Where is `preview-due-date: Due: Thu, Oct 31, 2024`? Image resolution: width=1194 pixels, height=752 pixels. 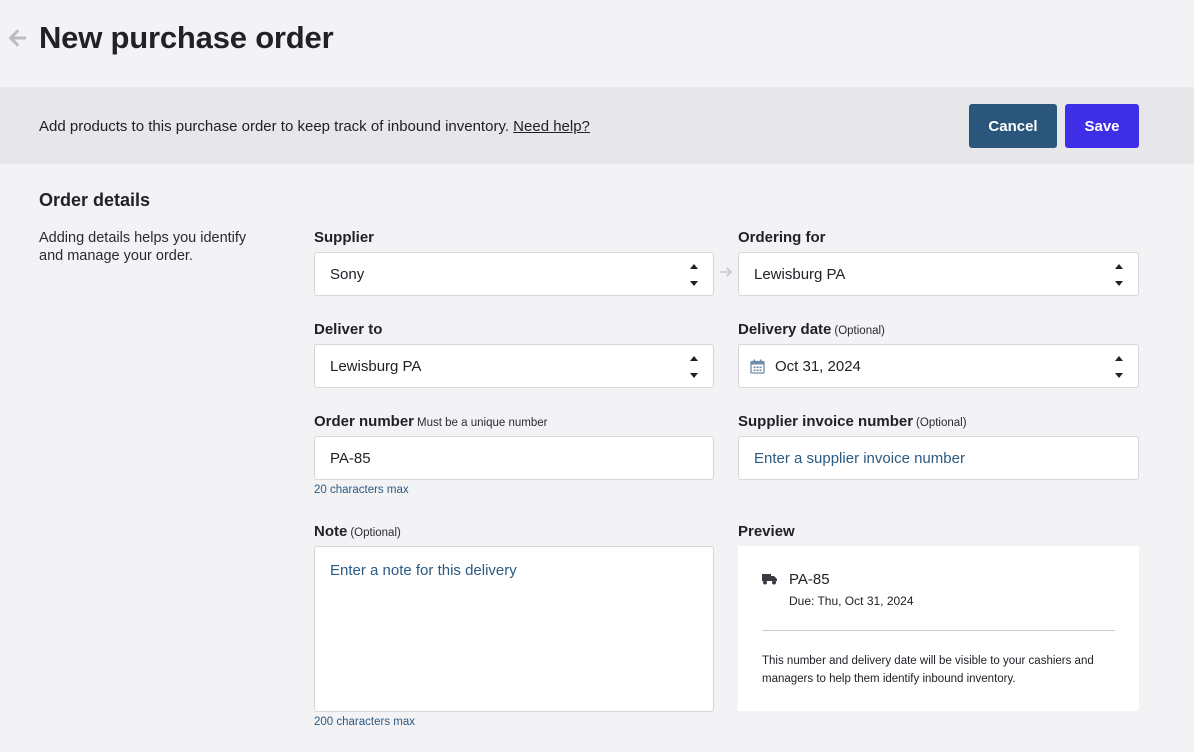 preview-due-date: Due: Thu, Oct 31, 2024 is located at coordinates (851, 601).